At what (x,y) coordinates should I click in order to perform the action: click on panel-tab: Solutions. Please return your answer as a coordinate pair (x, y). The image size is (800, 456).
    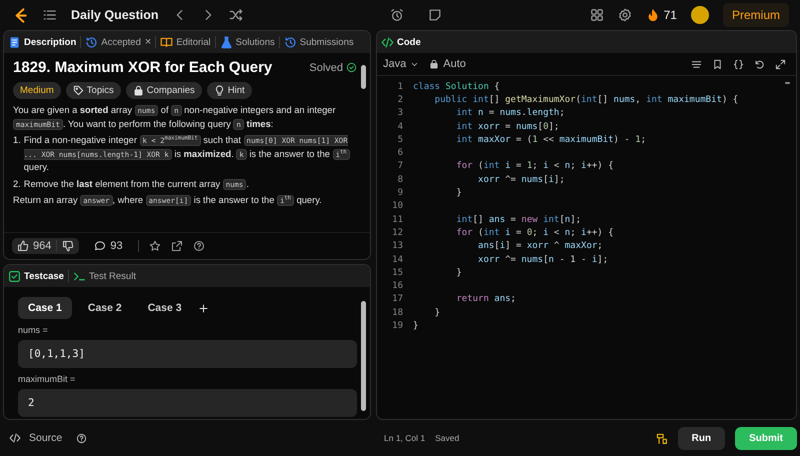
    Looking at the image, I should click on (247, 42).